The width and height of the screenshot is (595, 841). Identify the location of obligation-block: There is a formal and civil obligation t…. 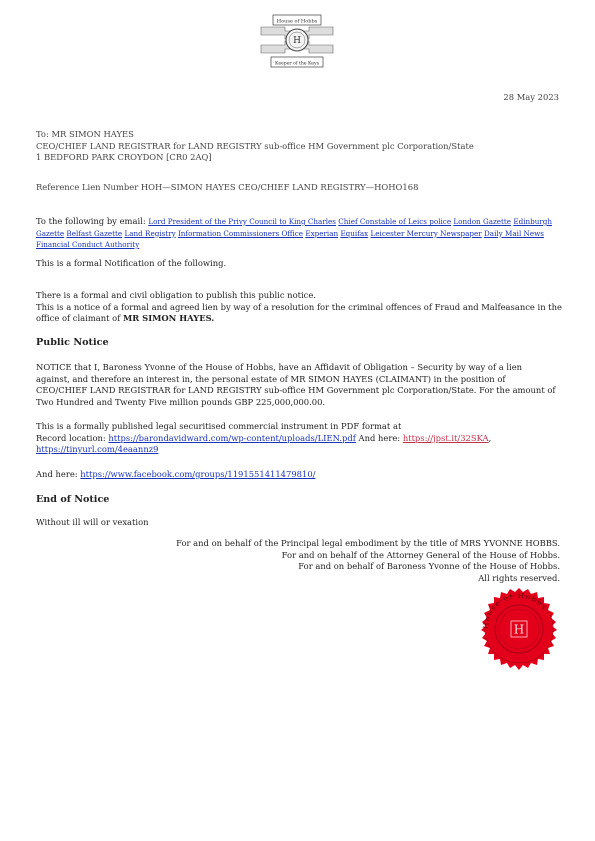
(299, 307).